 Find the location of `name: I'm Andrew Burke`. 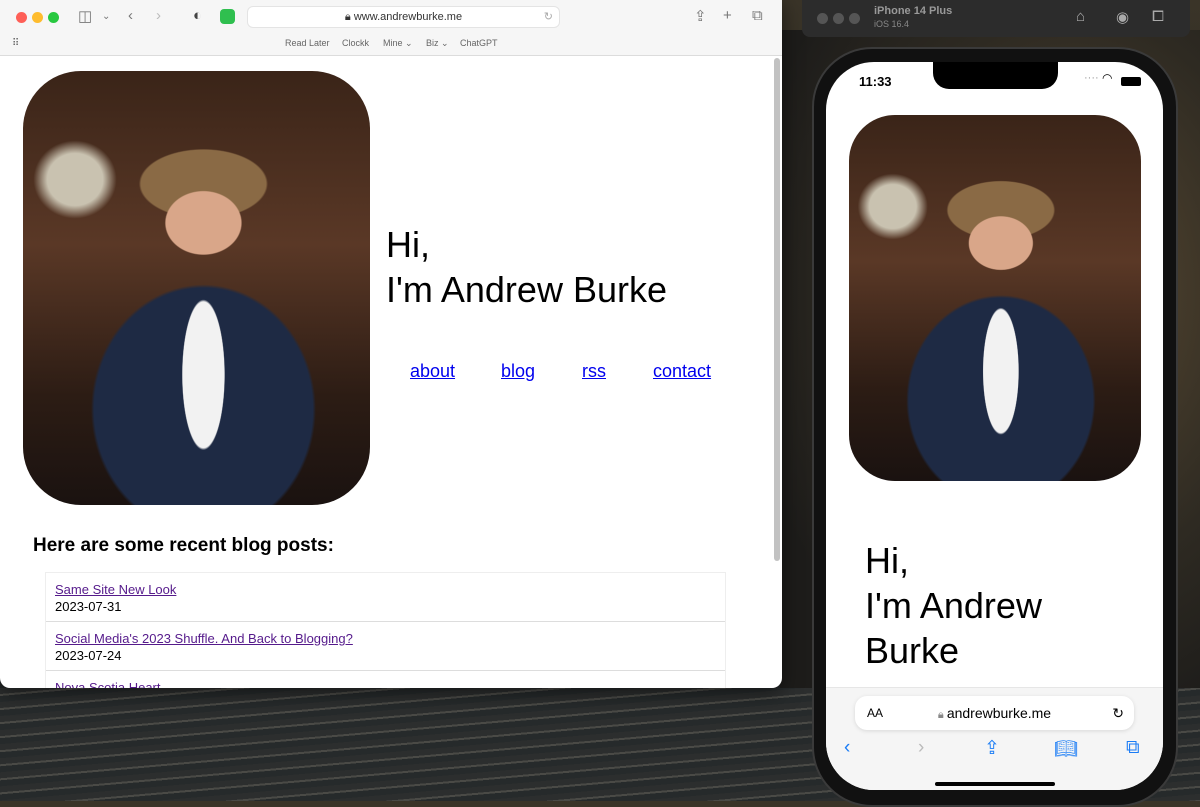

name: I'm Andrew Burke is located at coordinates (526, 289).